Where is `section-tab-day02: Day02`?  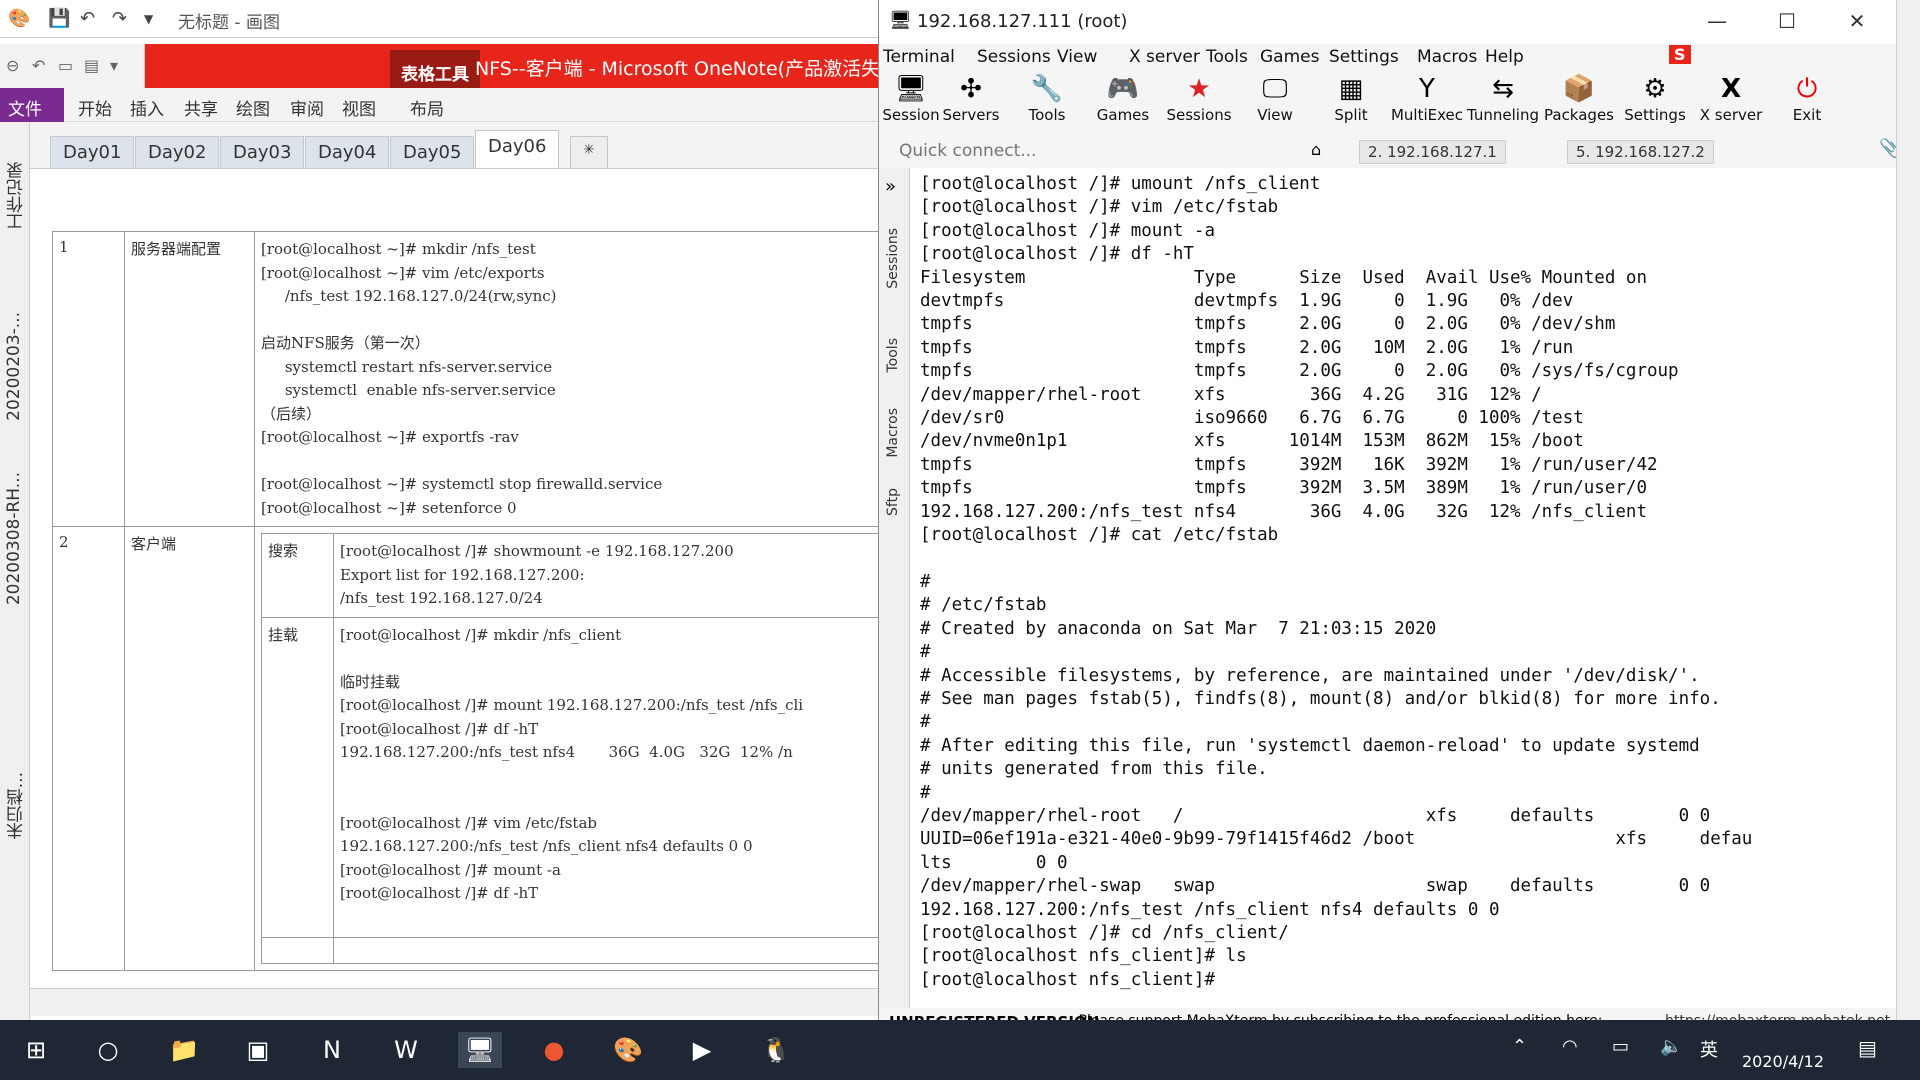 section-tab-day02: Day02 is located at coordinates (177, 152).